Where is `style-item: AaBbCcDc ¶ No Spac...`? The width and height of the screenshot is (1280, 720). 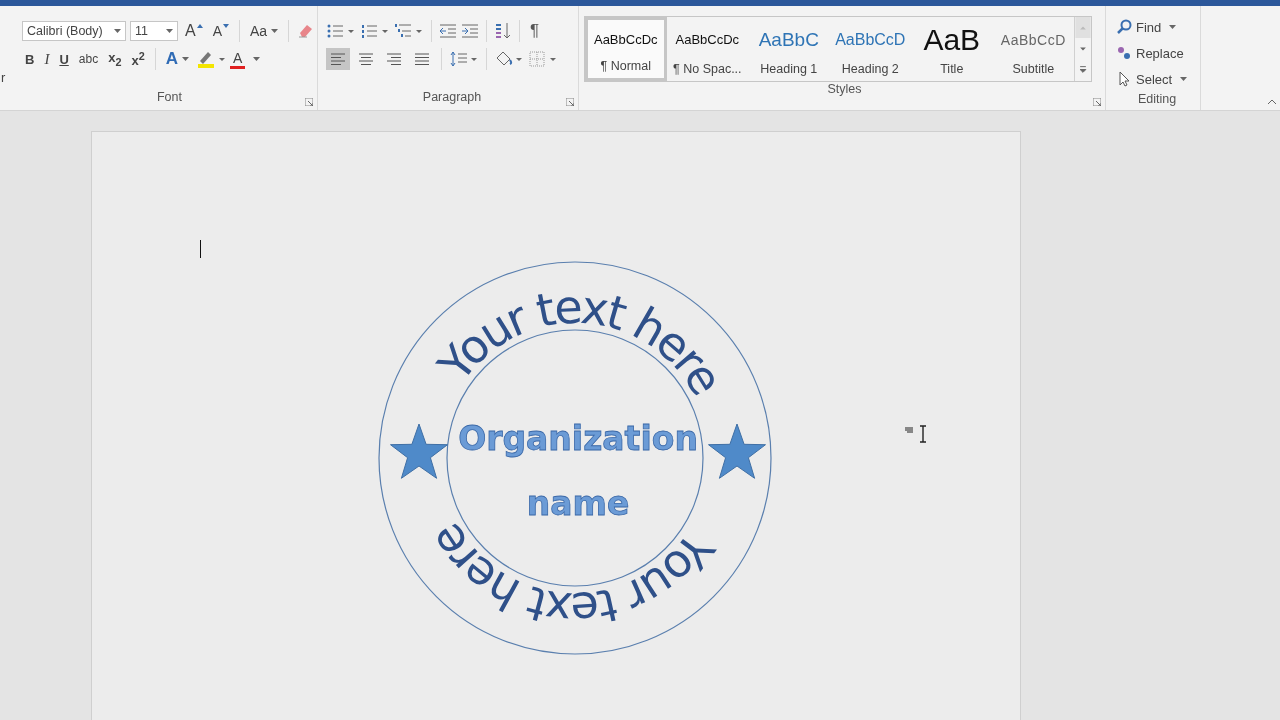 style-item: AaBbCcDc ¶ No Spac... is located at coordinates (707, 49).